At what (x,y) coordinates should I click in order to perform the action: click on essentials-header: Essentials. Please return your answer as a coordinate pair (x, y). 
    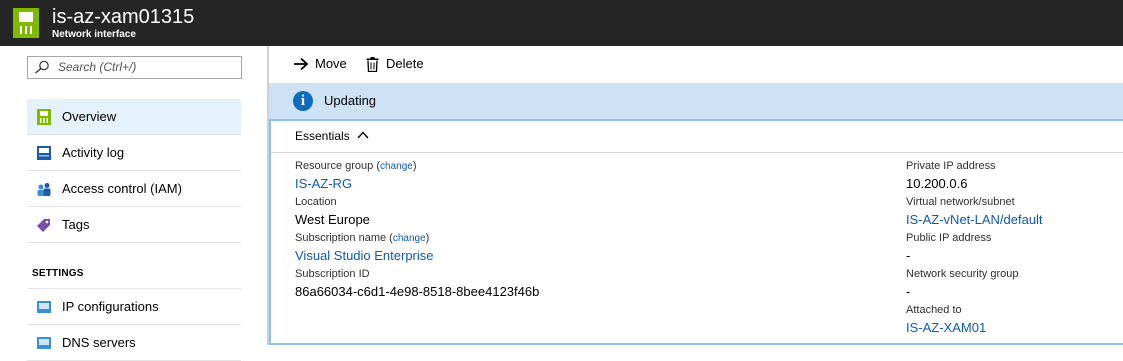
    Looking at the image, I should click on (322, 136).